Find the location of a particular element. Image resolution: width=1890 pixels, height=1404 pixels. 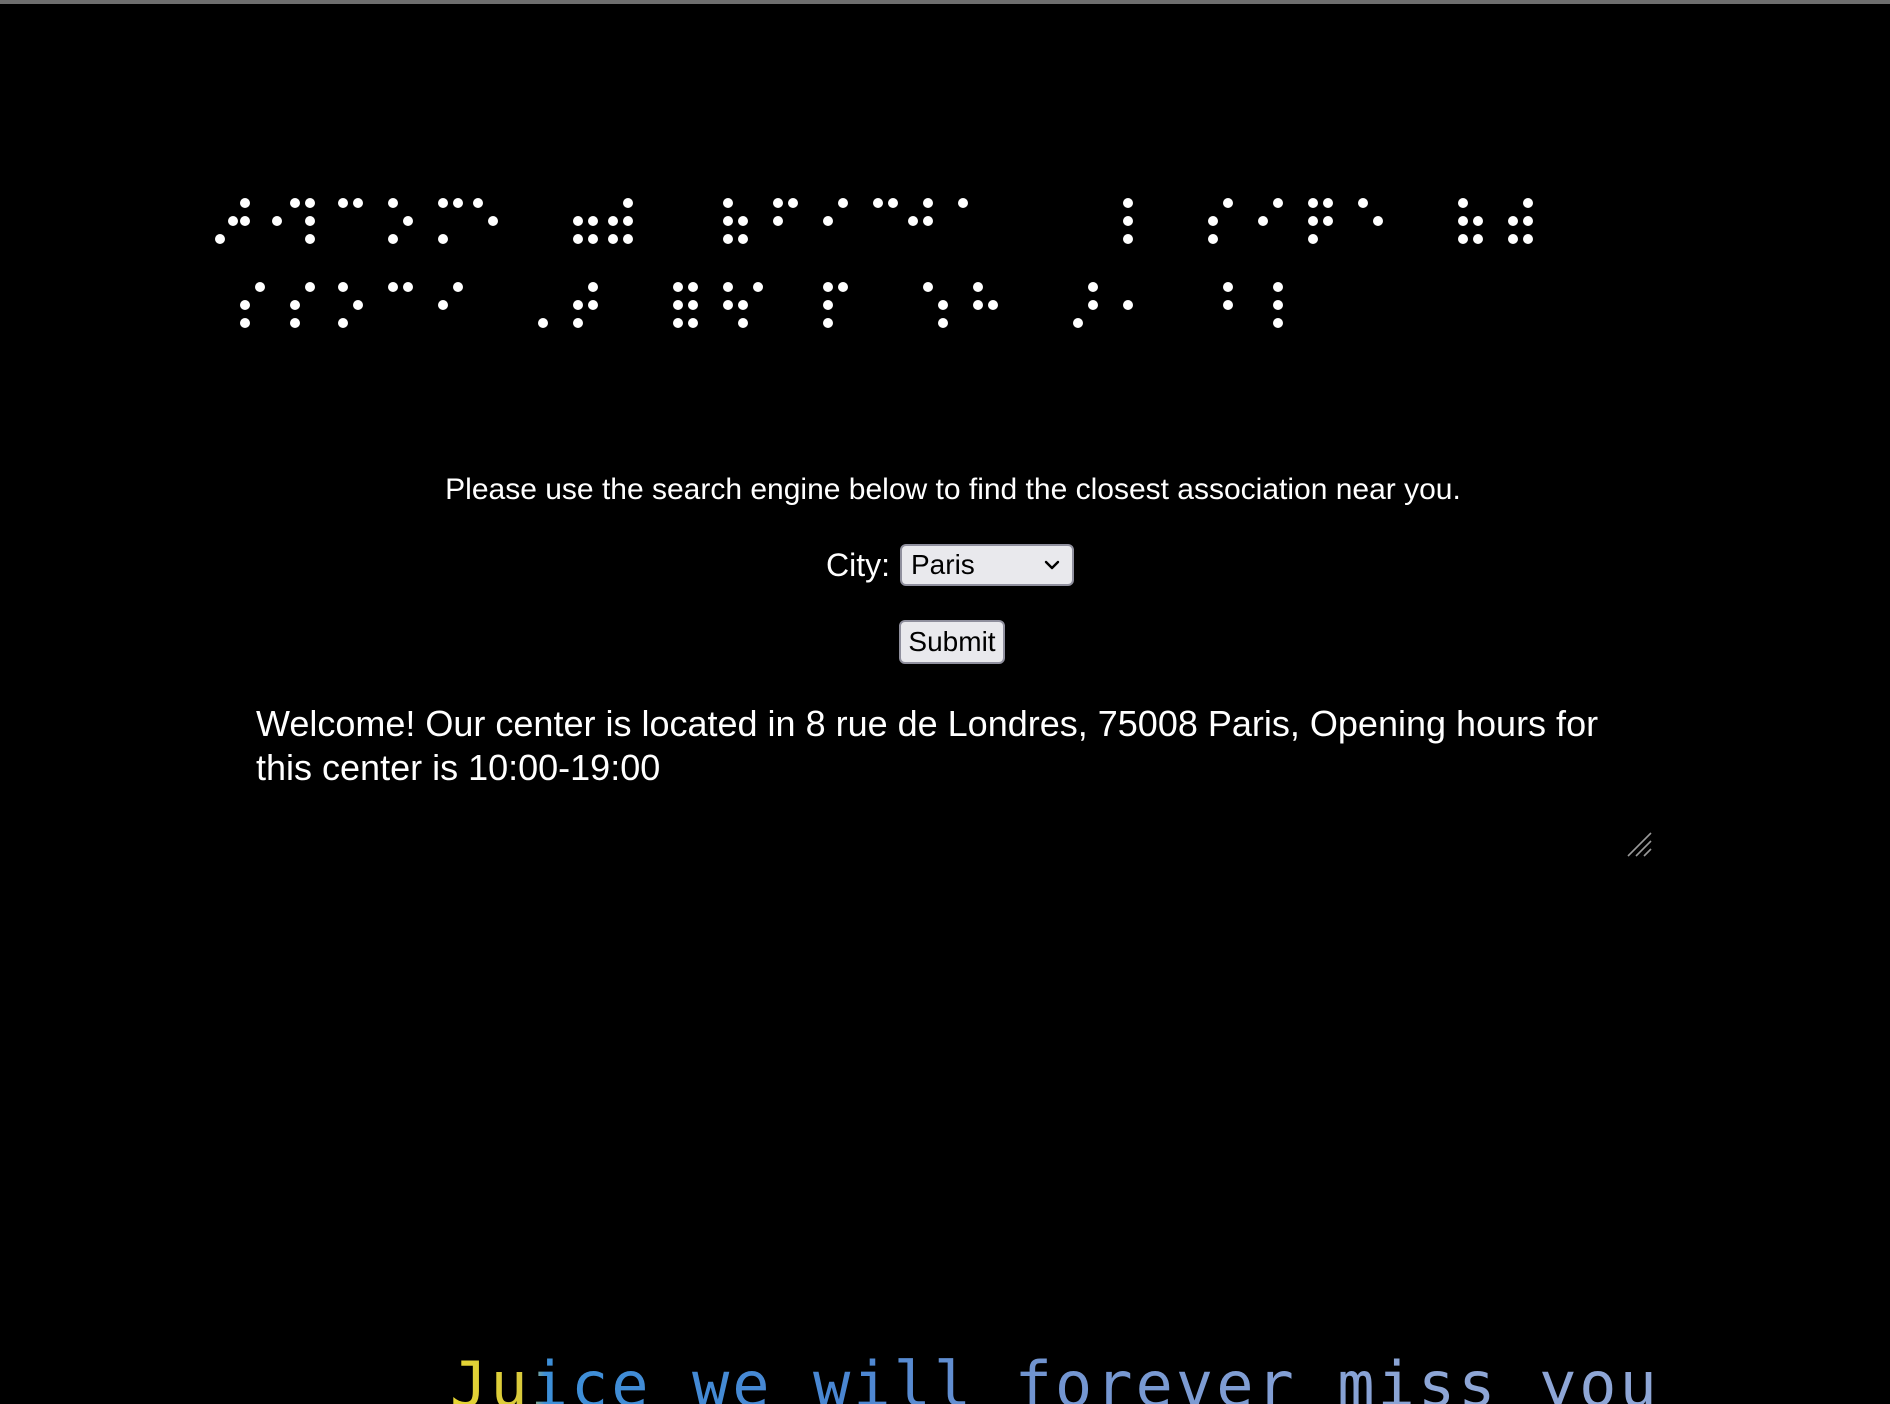

tribute-text: Juice we will forever miss you is located at coordinates (1150, 1373).